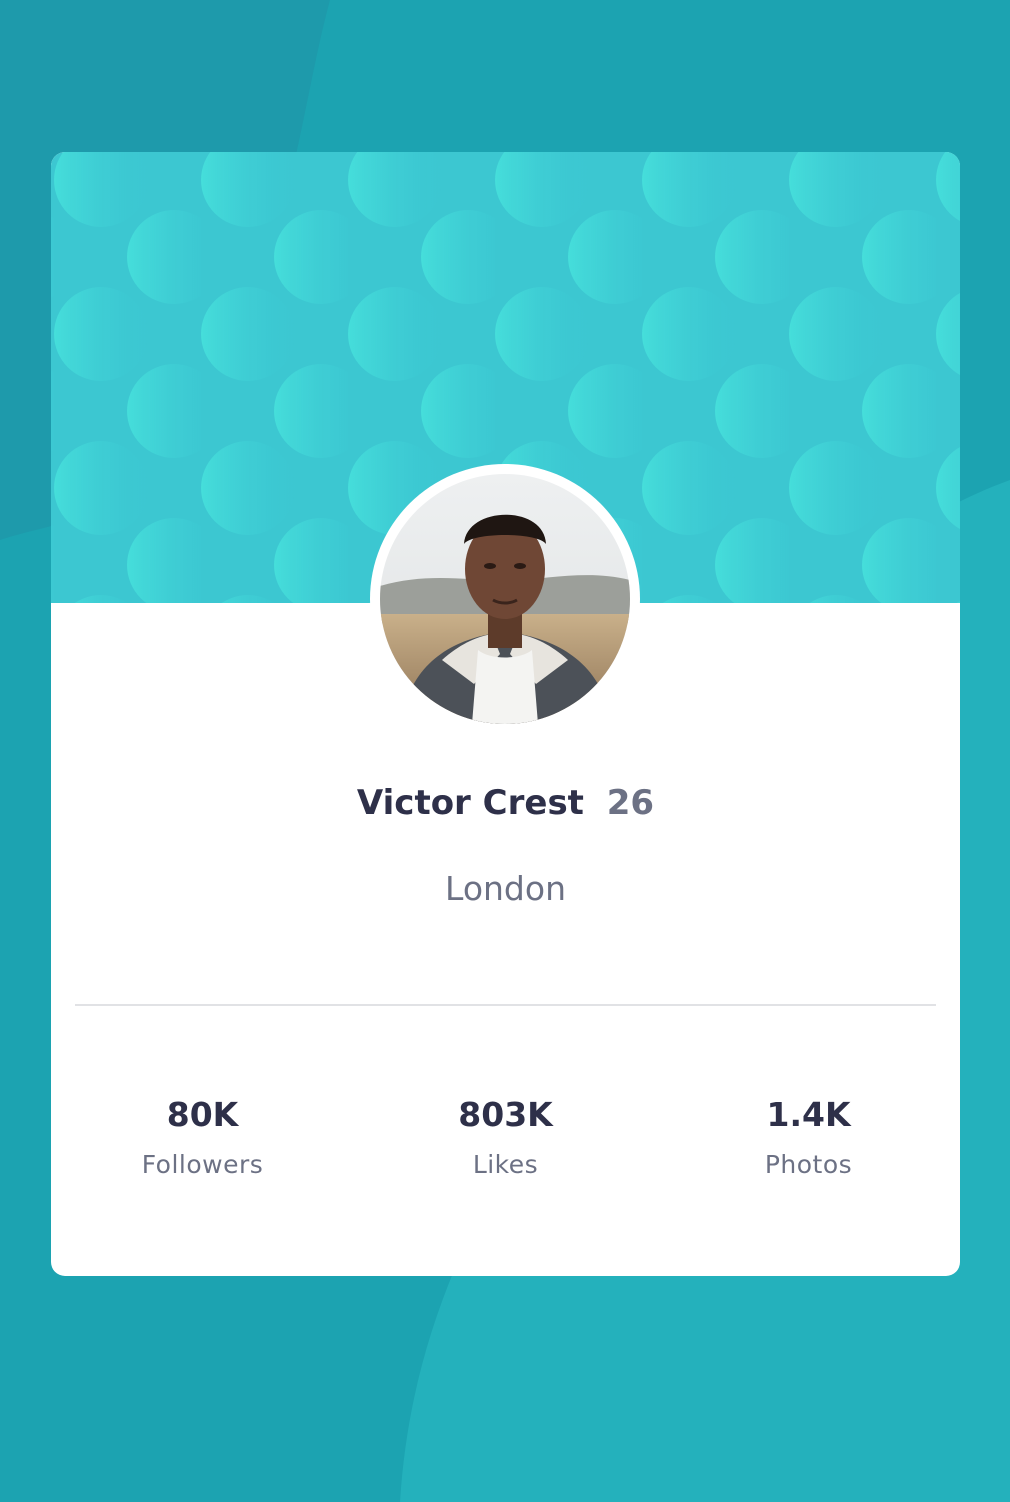 The width and height of the screenshot is (1010, 1502). Describe the element at coordinates (202, 1137) in the screenshot. I see `stat-followers: 80K Followers` at that location.